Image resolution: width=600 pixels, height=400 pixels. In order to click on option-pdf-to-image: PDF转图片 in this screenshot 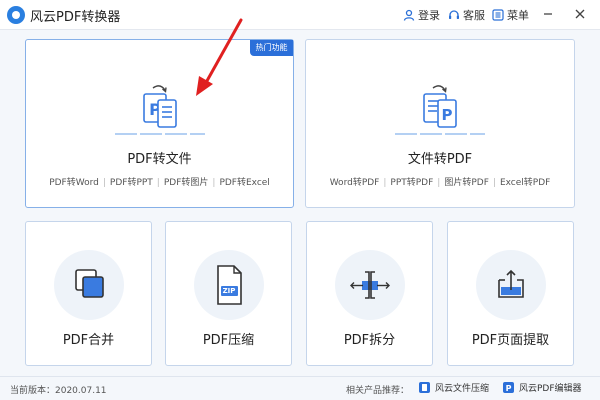, I will do `click(186, 183)`.